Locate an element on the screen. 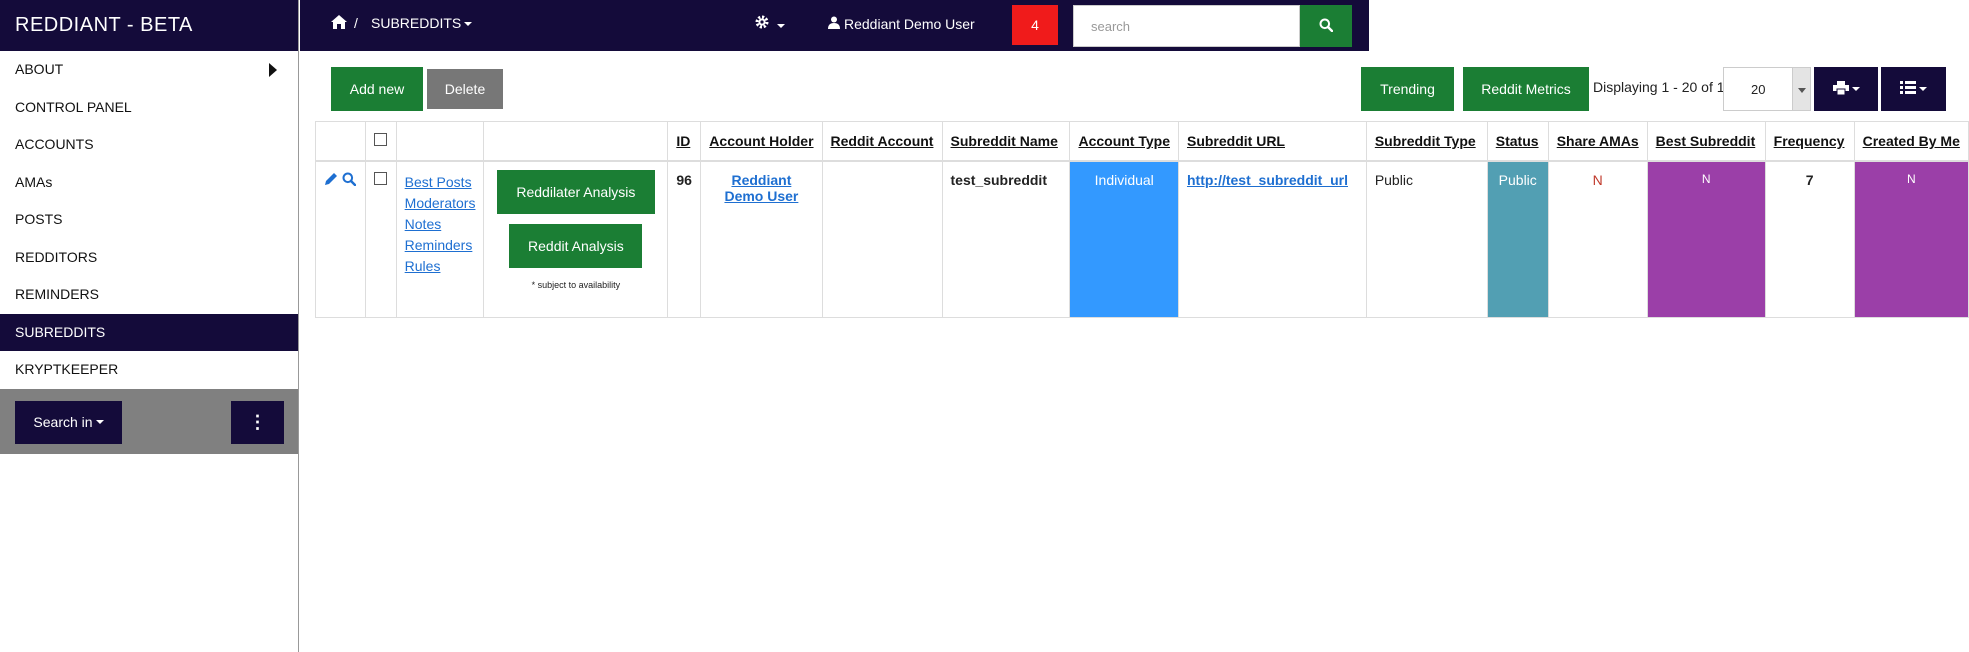  kebab-icon: ⋮ is located at coordinates (257, 421).